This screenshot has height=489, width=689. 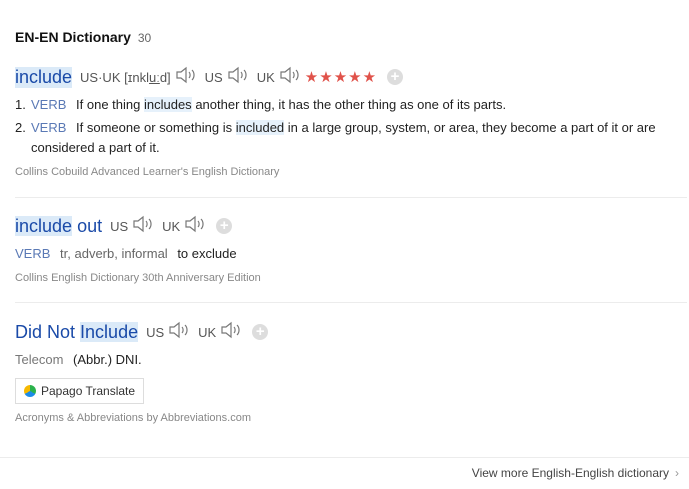 I want to click on footer: View more English-English dictionary ›, so click(x=344, y=473).